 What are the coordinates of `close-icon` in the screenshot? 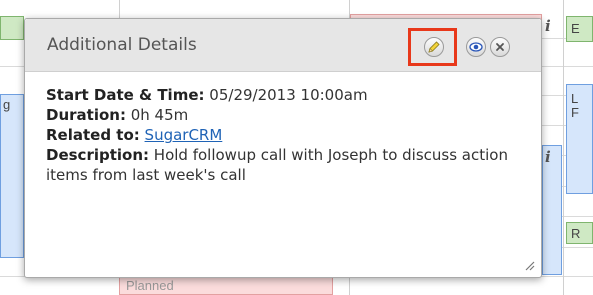 It's located at (500, 47).